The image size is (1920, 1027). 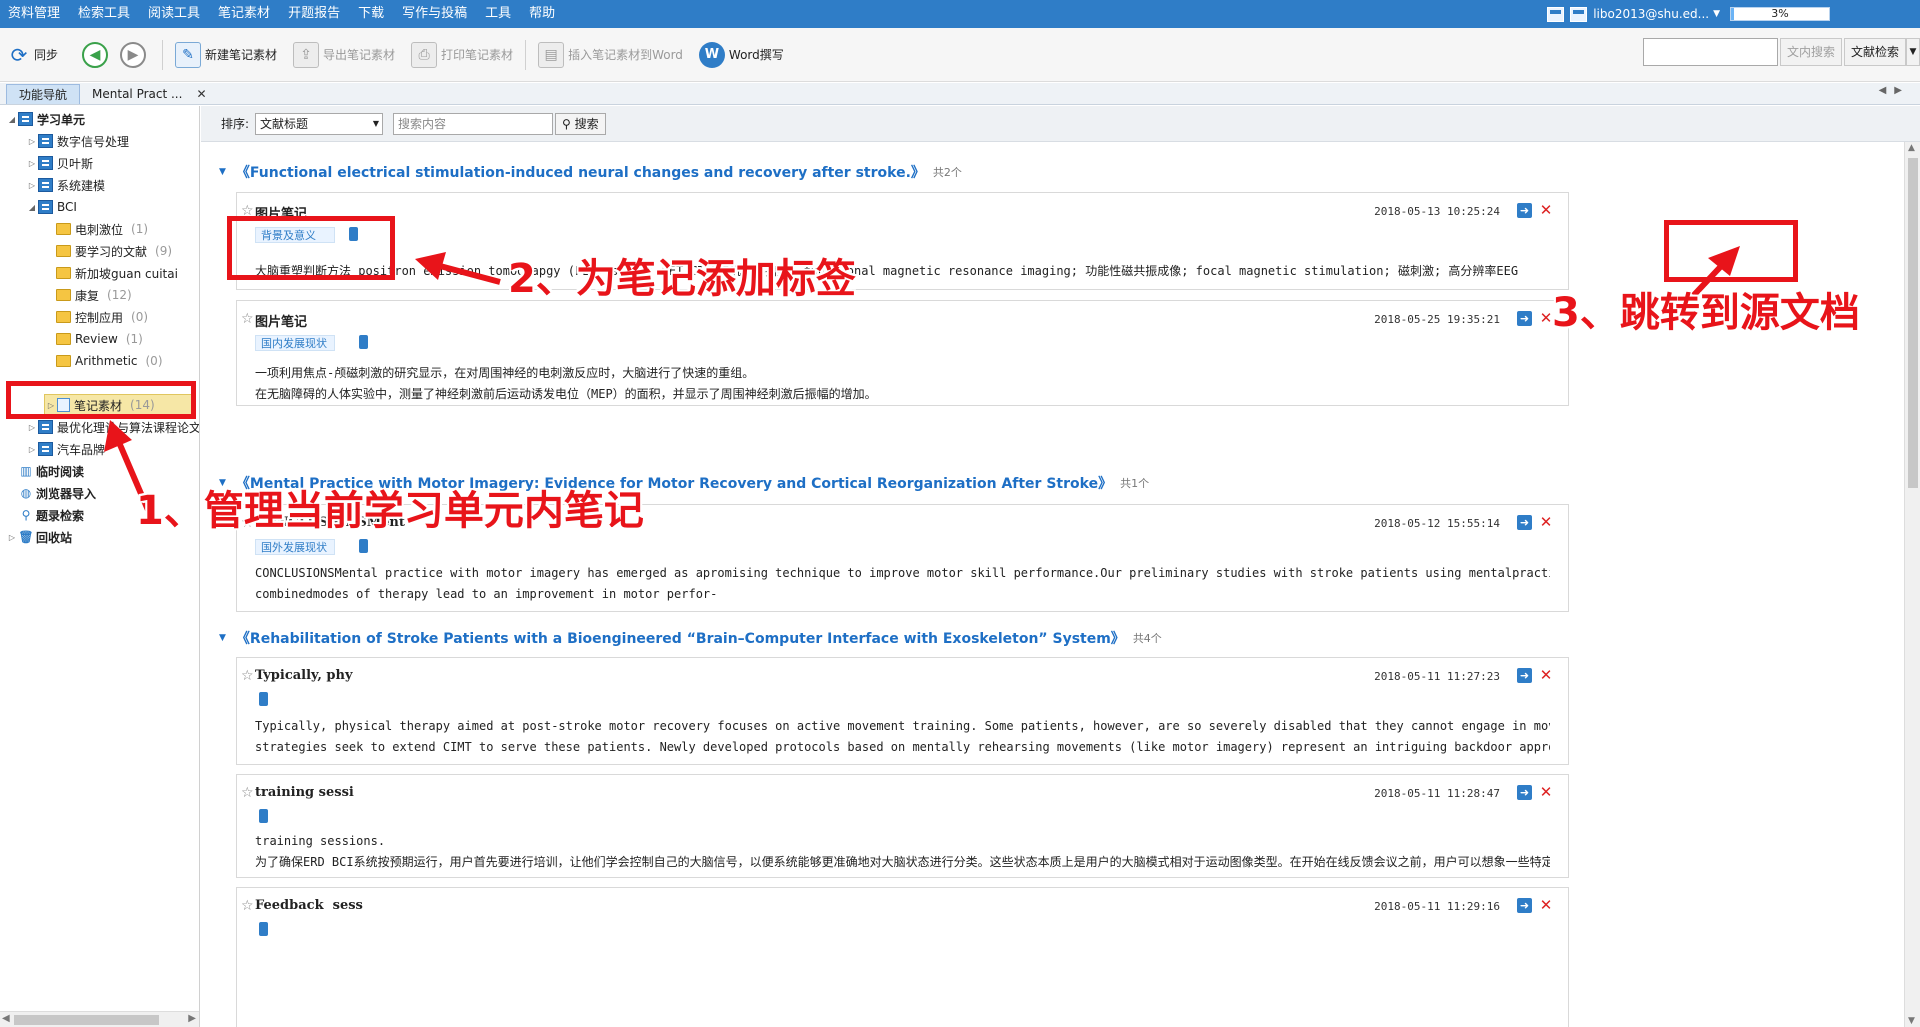 What do you see at coordinates (542, 14) in the screenshot?
I see `menu-help: 帮助` at bounding box center [542, 14].